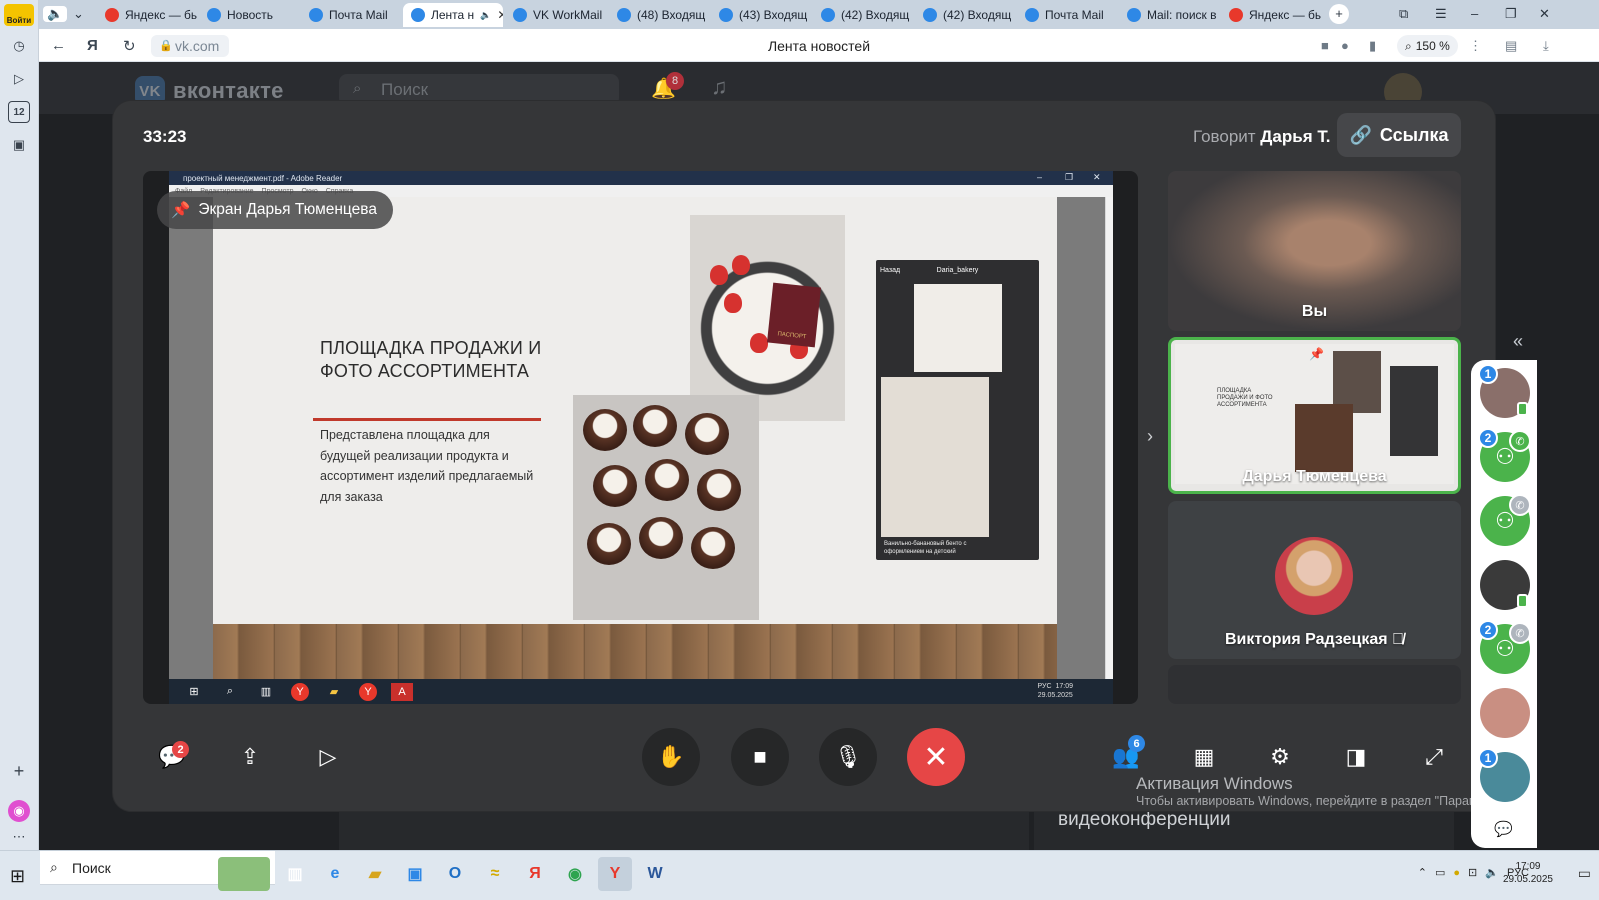 The height and width of the screenshot is (900, 1599). I want to click on chevron-right-icon: ›, so click(1150, 436).